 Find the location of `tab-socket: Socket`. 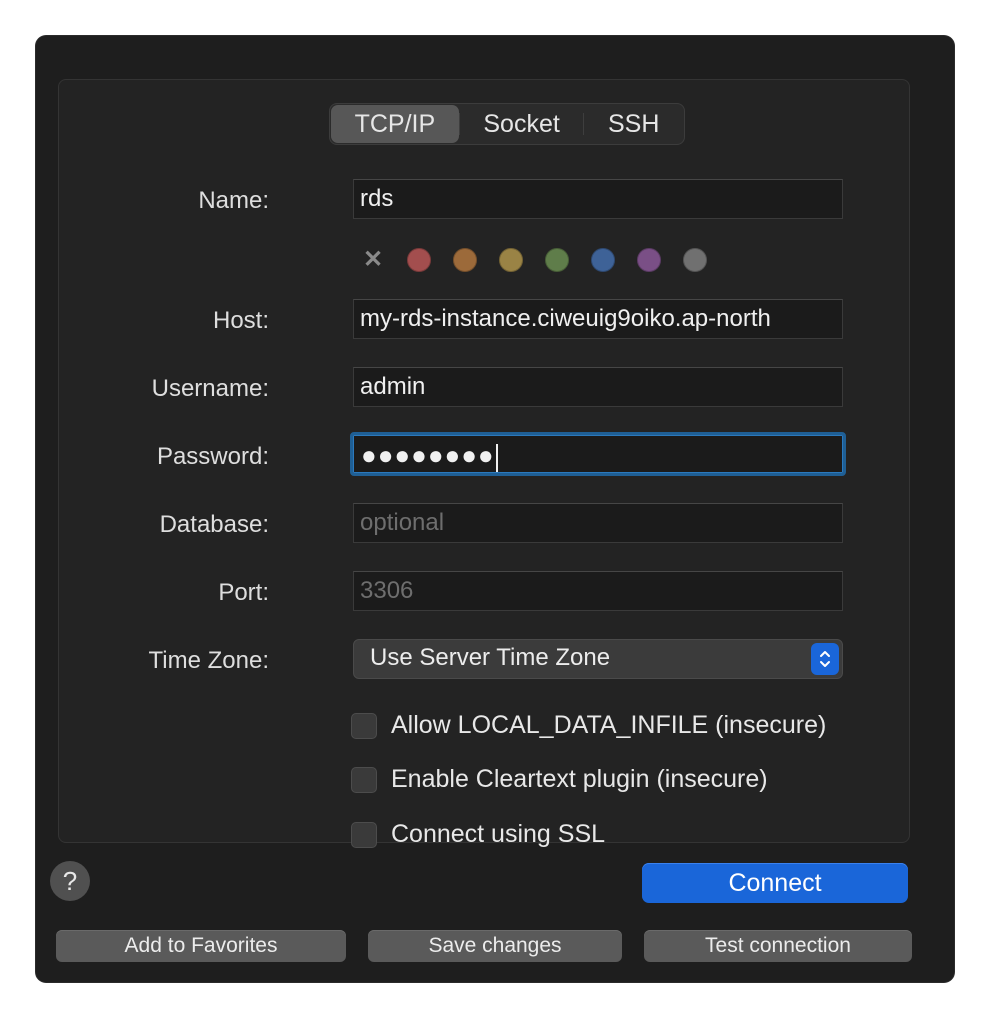

tab-socket: Socket is located at coordinates (522, 124).